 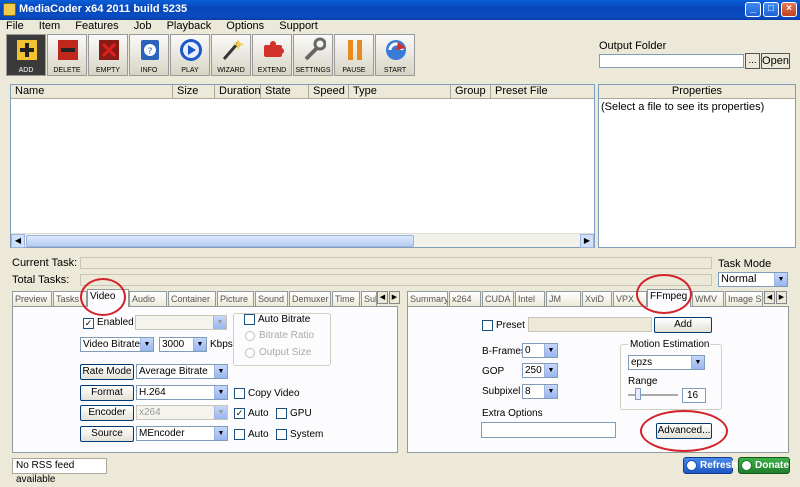 I want to click on range-slider-thumb, so click(x=638, y=394).